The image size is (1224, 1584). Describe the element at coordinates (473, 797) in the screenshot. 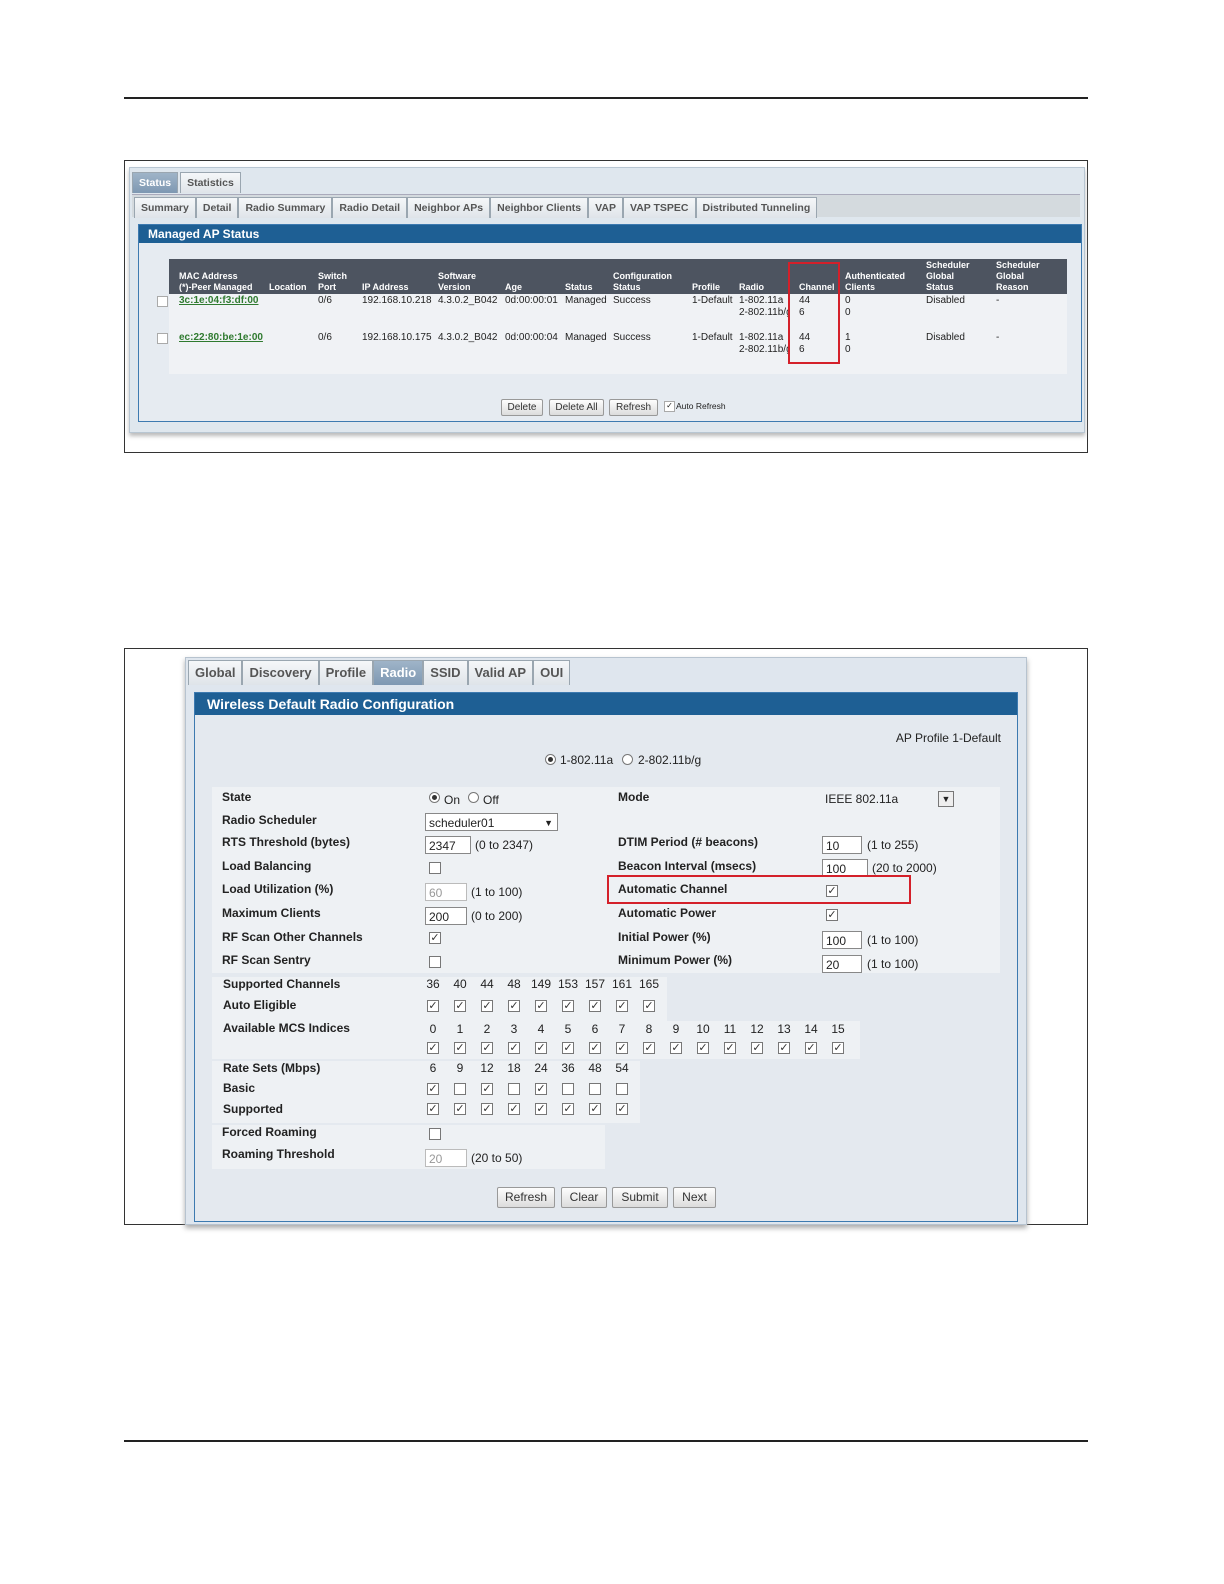

I see `state-off-radio` at that location.